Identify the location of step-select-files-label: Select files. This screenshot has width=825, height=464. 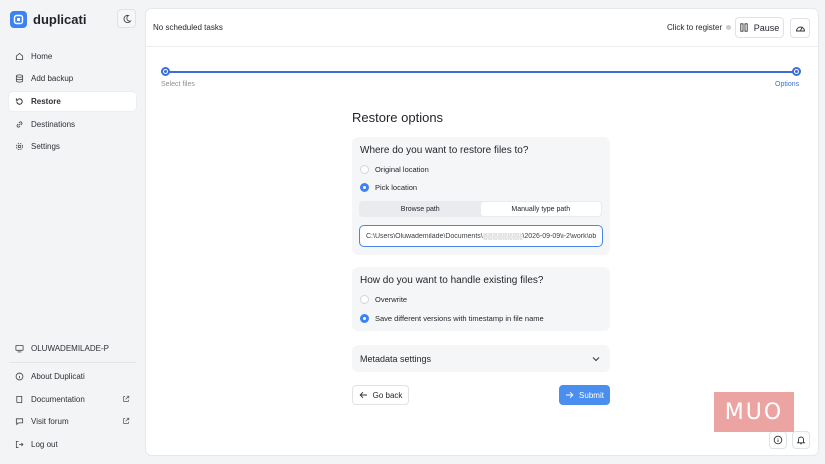
(178, 84).